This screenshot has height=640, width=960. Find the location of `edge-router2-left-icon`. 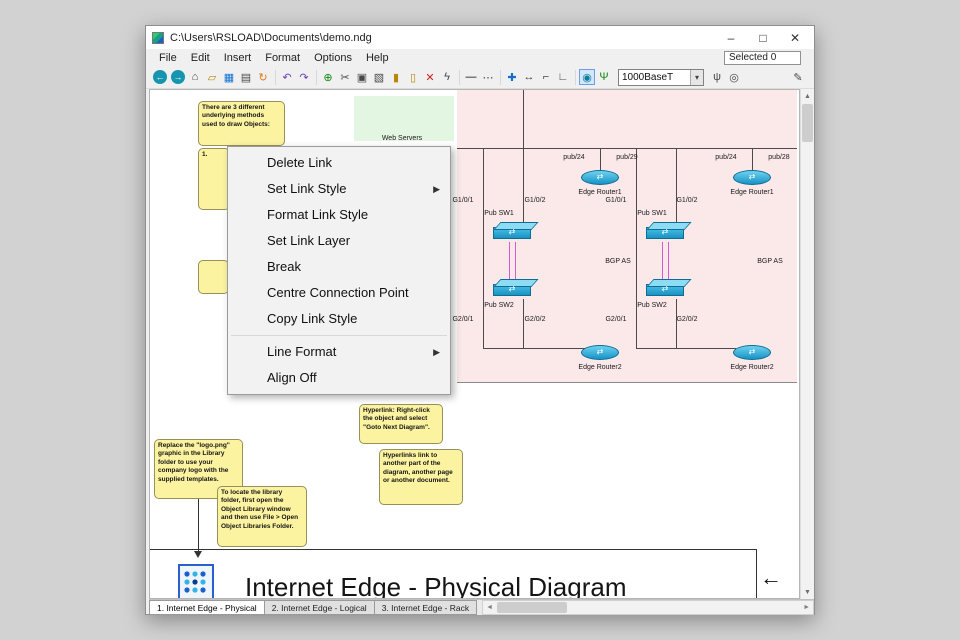

edge-router2-left-icon is located at coordinates (600, 352).